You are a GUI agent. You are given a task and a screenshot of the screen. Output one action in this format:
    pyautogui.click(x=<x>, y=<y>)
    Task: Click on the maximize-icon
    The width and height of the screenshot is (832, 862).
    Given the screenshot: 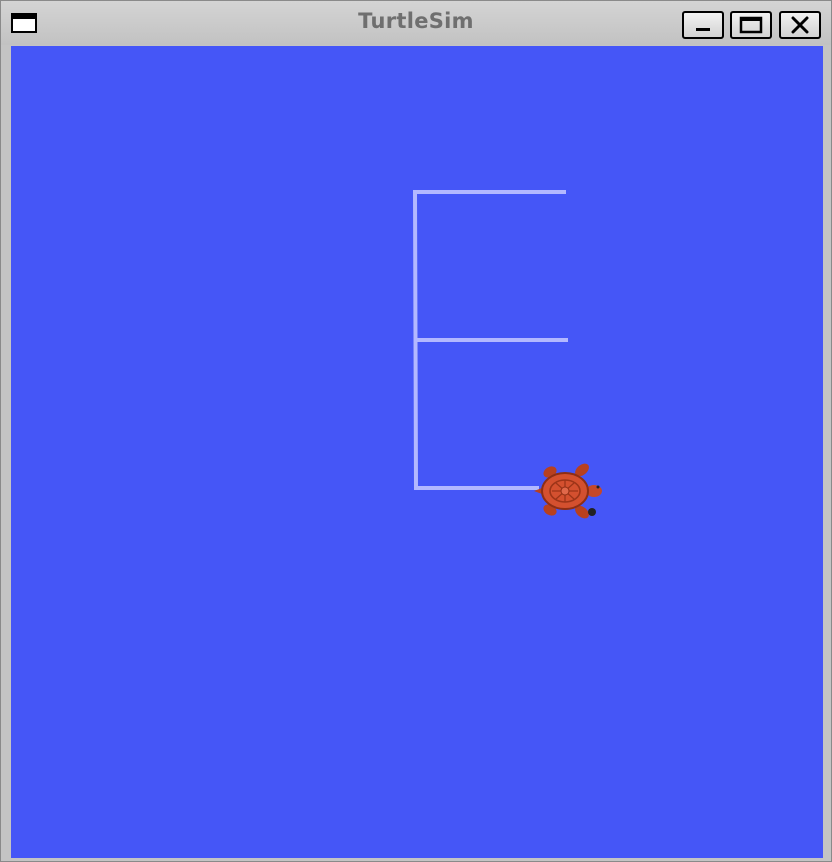 What is the action you would take?
    pyautogui.click(x=751, y=25)
    